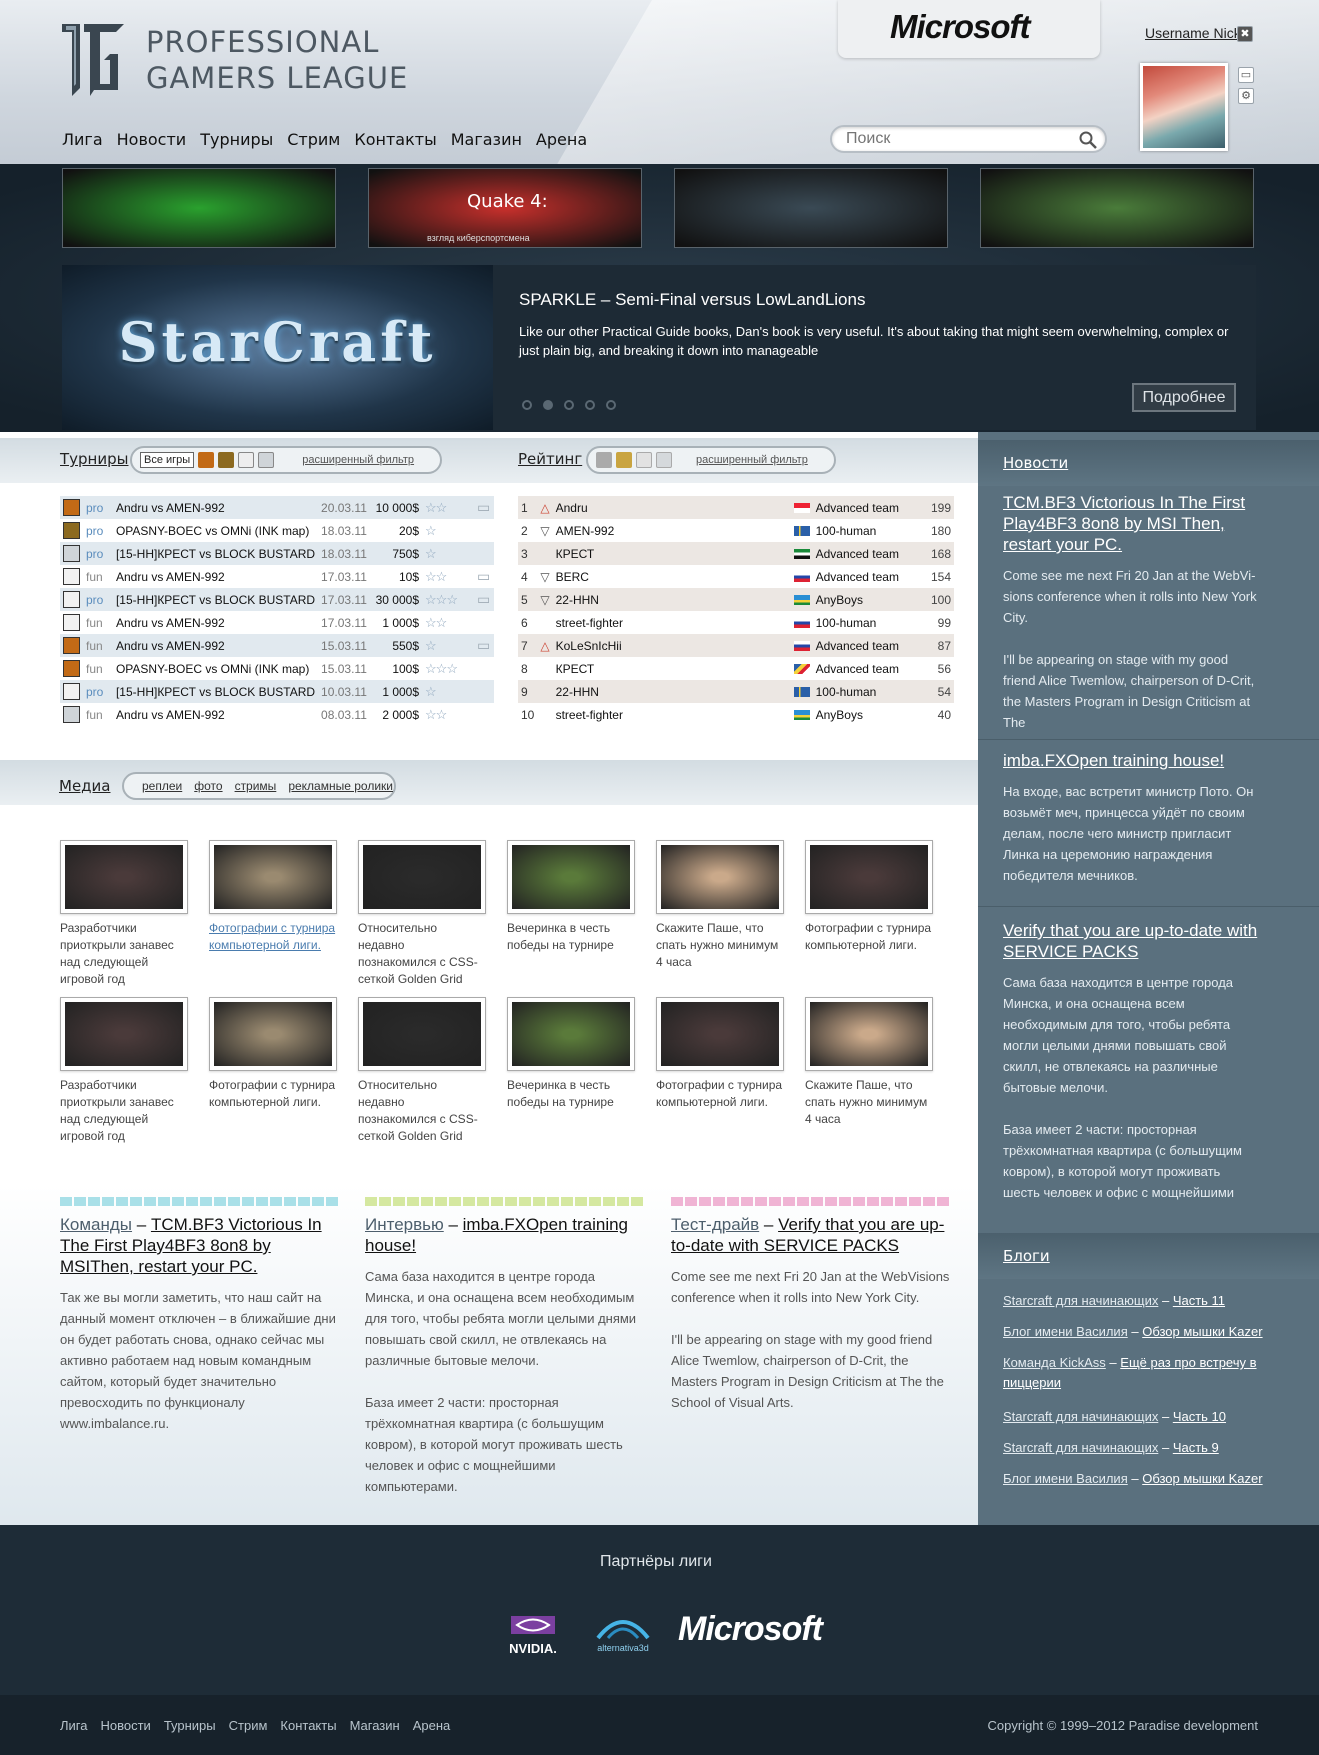  What do you see at coordinates (752, 460) in the screenshot?
I see `extended-filter-link: расширенный фильтр` at bounding box center [752, 460].